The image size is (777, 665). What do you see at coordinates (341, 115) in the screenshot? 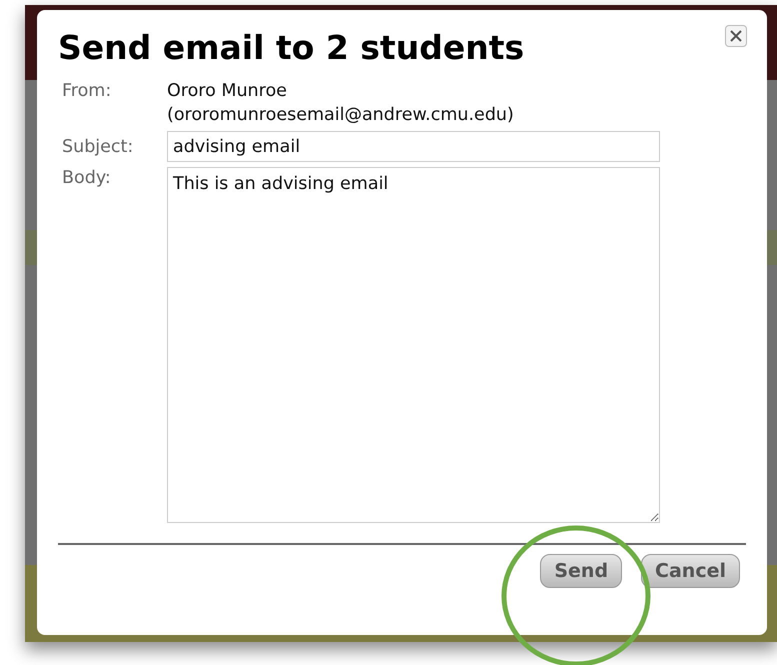
I see `sender-address: (ororomunroesemail@andrew.cmu.edu)` at bounding box center [341, 115].